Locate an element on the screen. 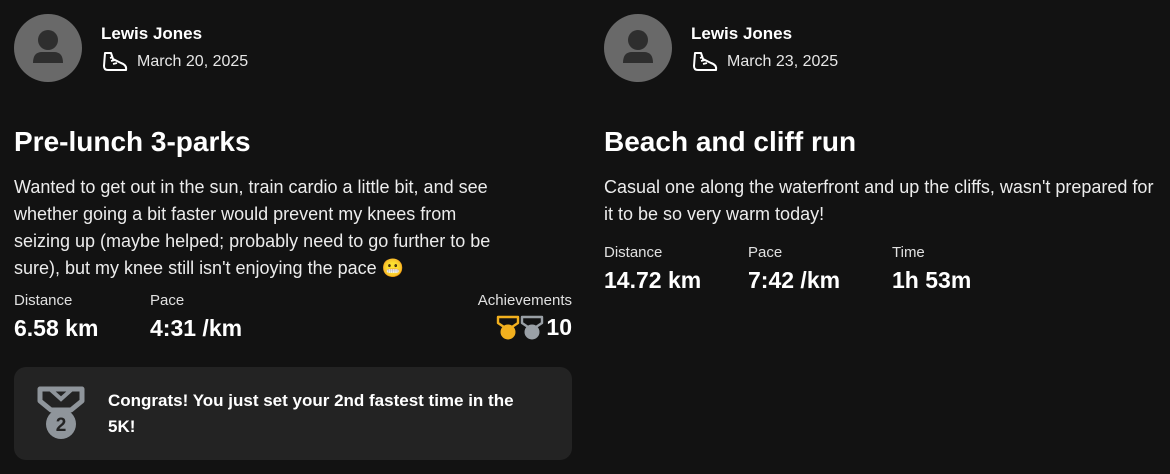 The width and height of the screenshot is (1170, 474). stat-label: Time is located at coordinates (908, 252).